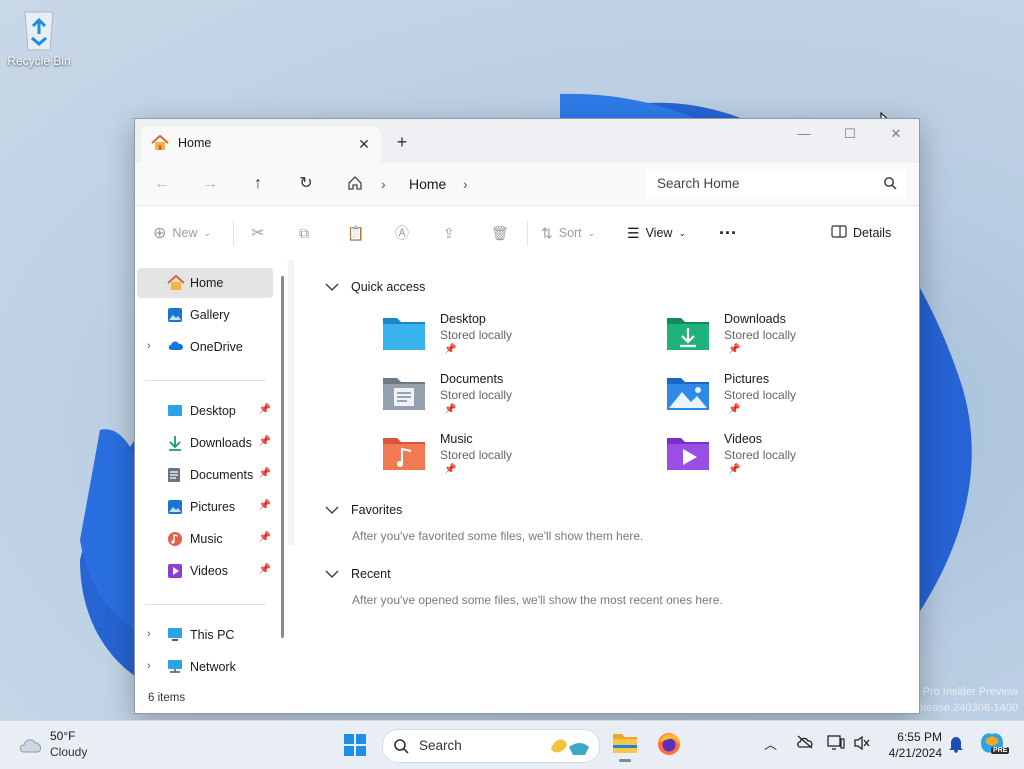 The height and width of the screenshot is (769, 1024). I want to click on monitor-icon, so click(176, 635).